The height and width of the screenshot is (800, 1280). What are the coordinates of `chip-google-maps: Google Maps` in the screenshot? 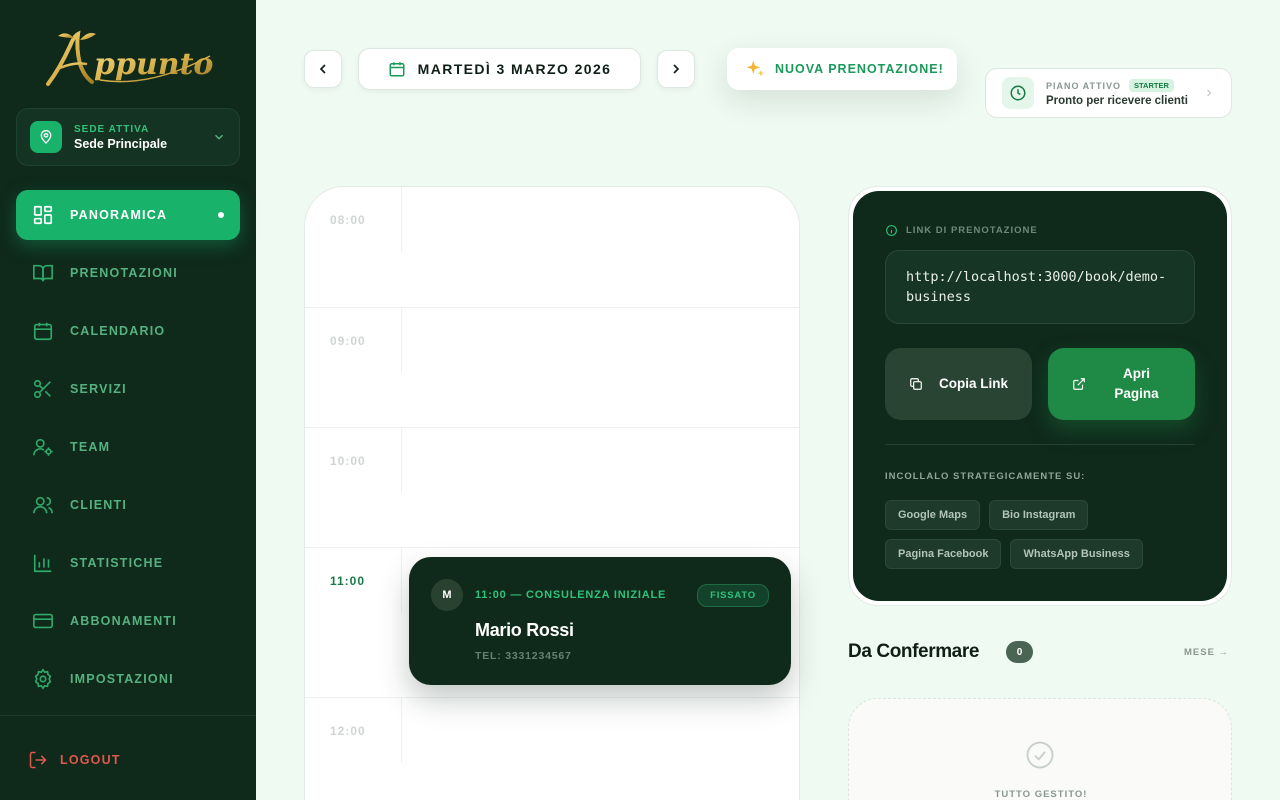 It's located at (933, 515).